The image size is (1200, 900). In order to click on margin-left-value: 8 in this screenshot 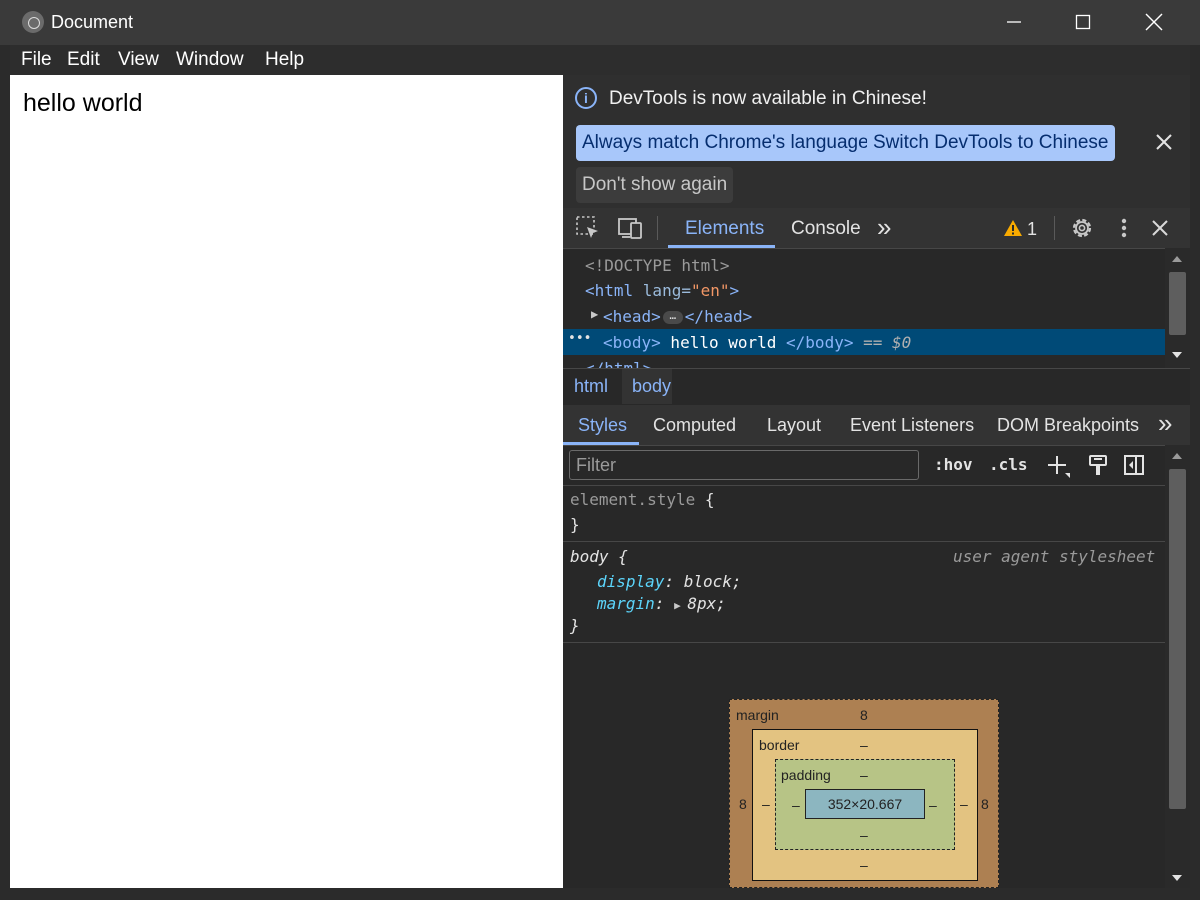, I will do `click(743, 804)`.